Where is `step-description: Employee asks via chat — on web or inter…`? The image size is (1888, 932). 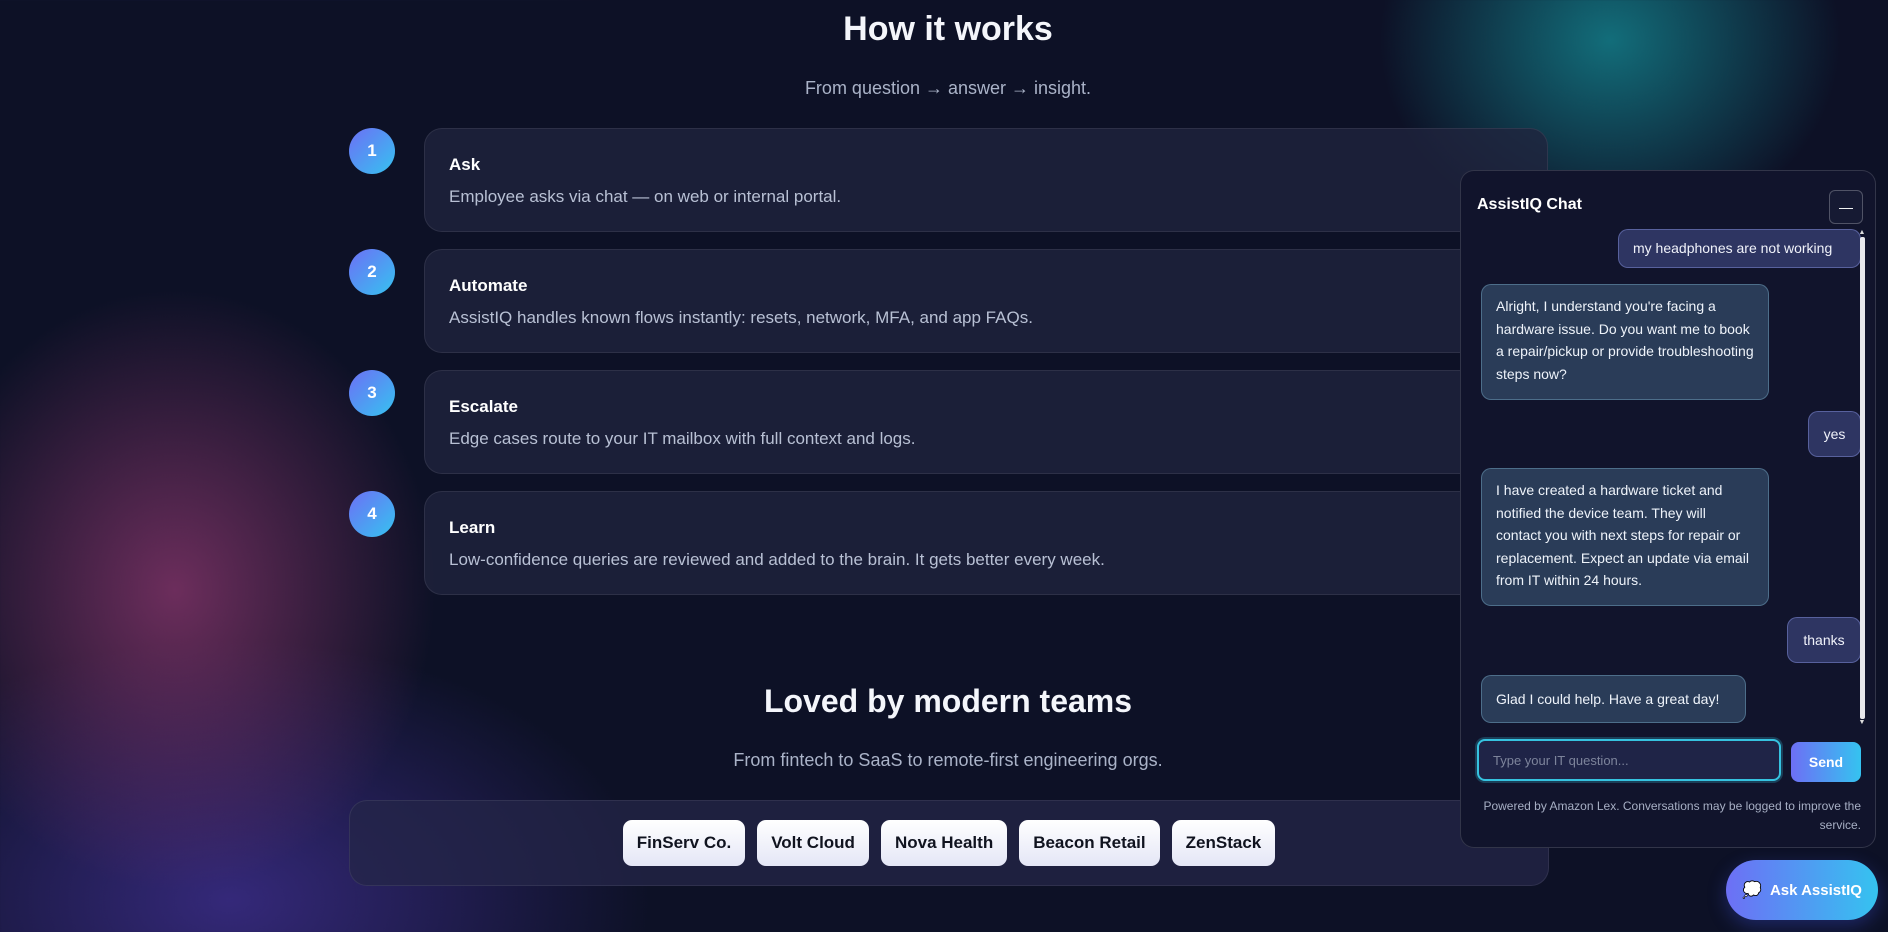
step-description: Employee asks via chat — on web or inter… is located at coordinates (645, 196).